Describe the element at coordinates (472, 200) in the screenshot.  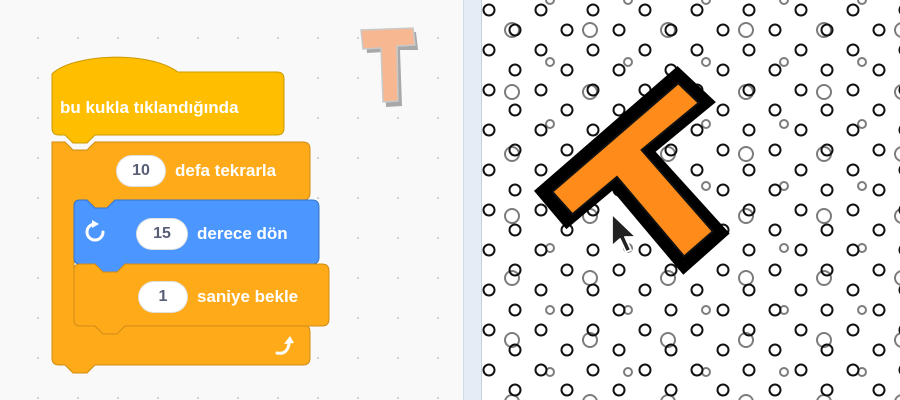
I see `pane-divider` at that location.